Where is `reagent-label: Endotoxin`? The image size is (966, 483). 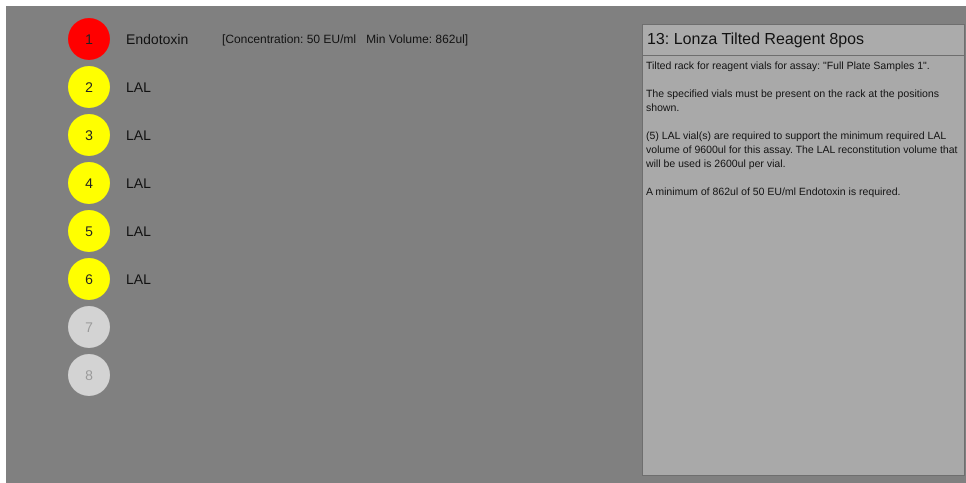 reagent-label: Endotoxin is located at coordinates (158, 39).